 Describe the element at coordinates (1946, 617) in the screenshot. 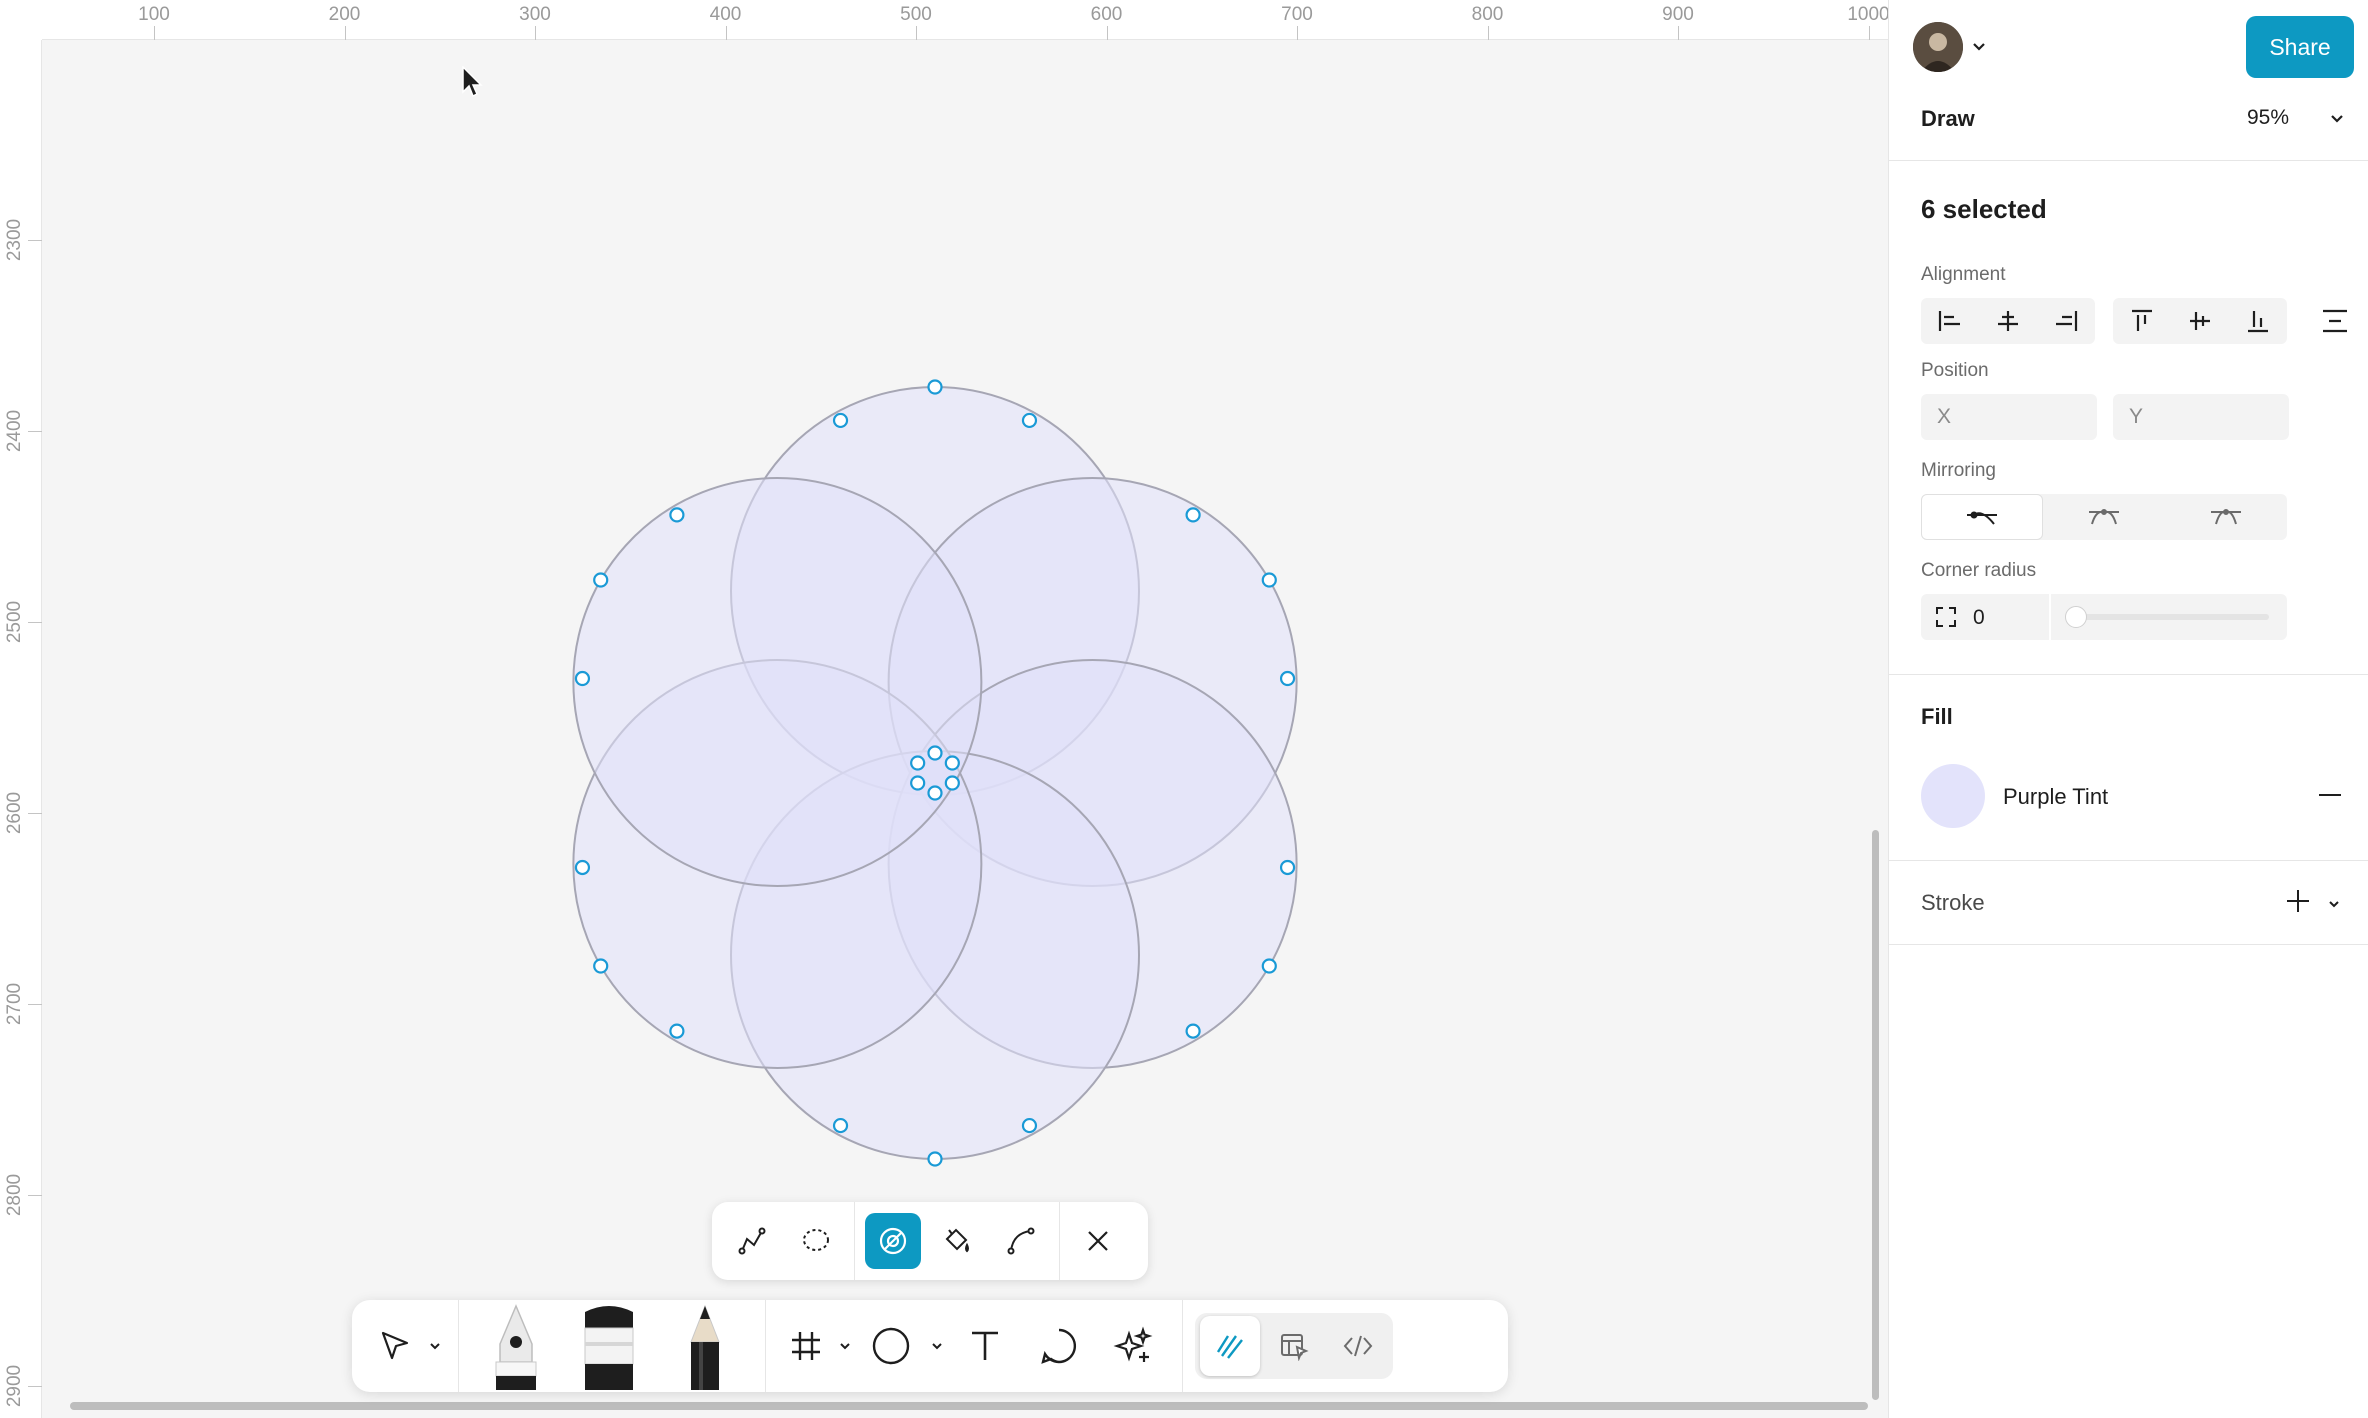

I see `corner-radius-icon` at that location.